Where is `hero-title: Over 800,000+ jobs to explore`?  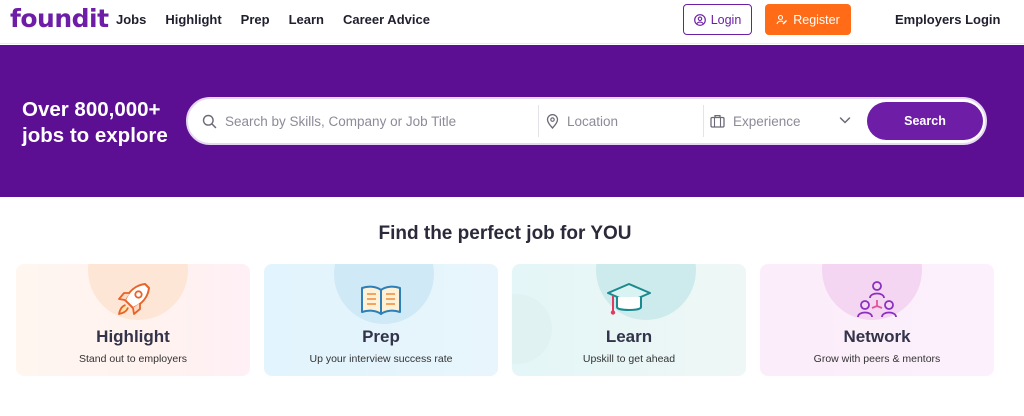 hero-title: Over 800,000+ jobs to explore is located at coordinates (102, 123).